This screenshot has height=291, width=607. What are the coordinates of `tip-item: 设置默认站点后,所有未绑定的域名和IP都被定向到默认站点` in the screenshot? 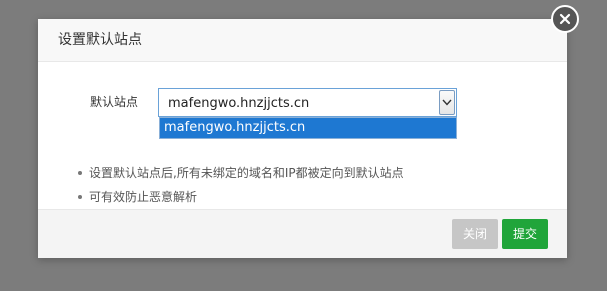 It's located at (241, 178).